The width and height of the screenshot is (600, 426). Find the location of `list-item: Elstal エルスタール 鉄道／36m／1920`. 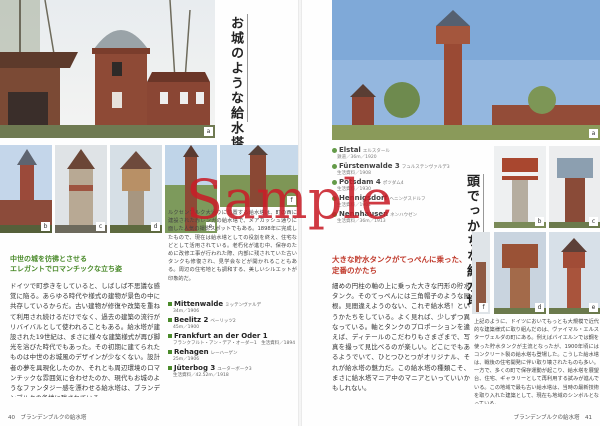

list-item: Elstal エルスタール 鉄道／36m／1920 is located at coordinates (407, 153).